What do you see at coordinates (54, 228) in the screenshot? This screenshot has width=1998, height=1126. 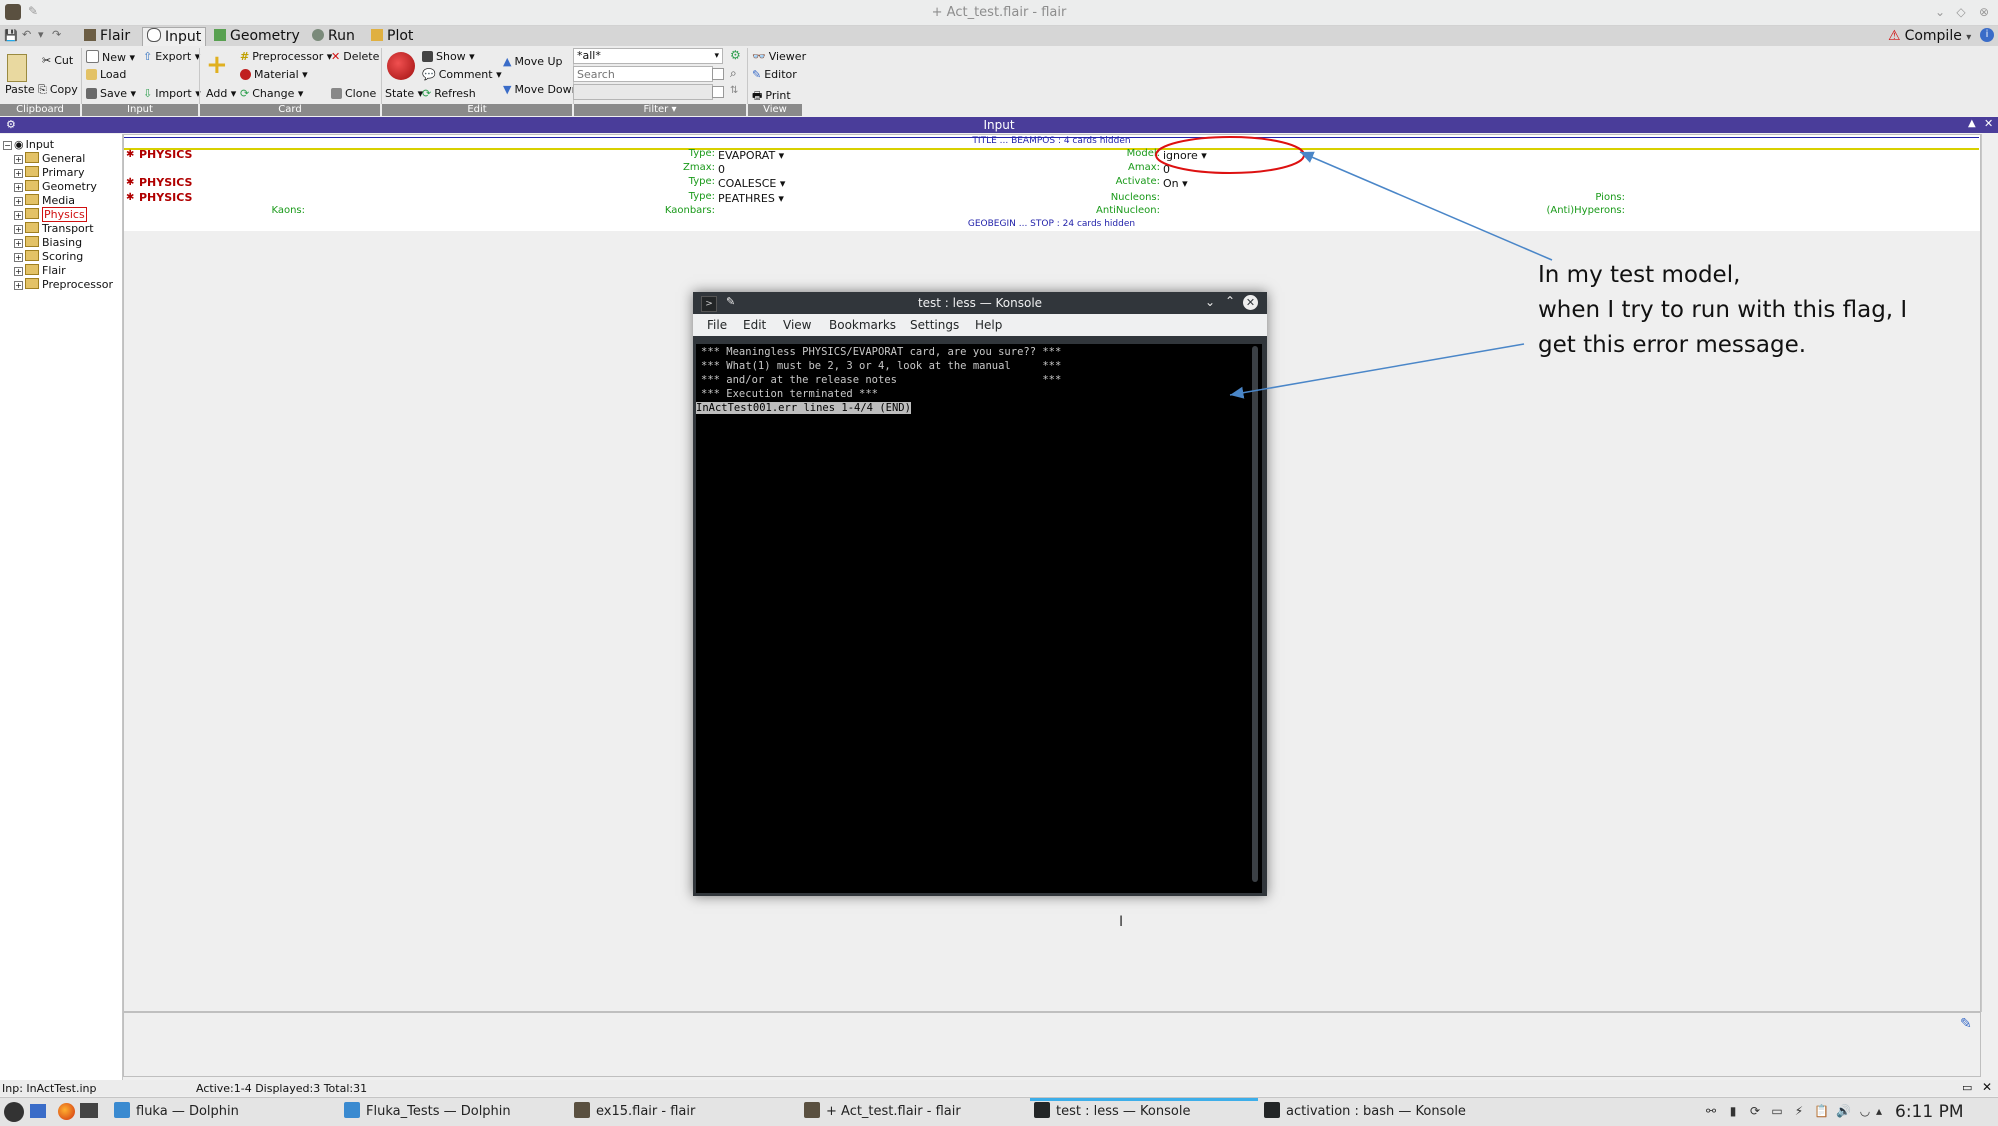 I see `tree-item-transport: + Transport` at bounding box center [54, 228].